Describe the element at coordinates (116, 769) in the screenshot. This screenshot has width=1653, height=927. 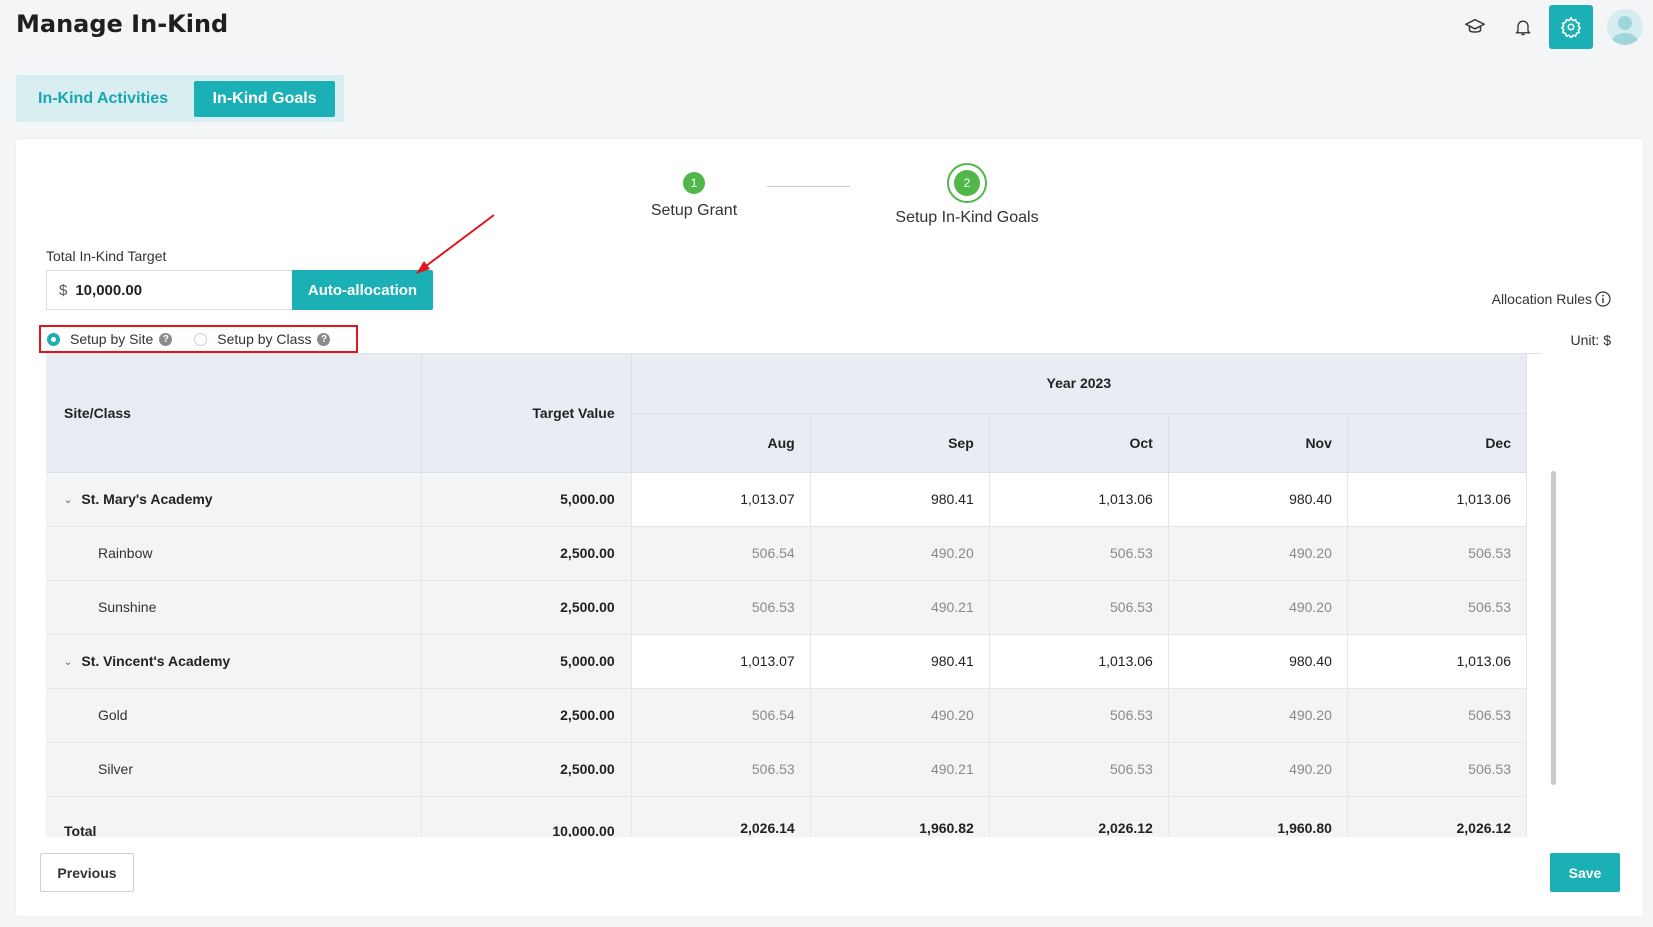
I see `row-name: Silver` at that location.